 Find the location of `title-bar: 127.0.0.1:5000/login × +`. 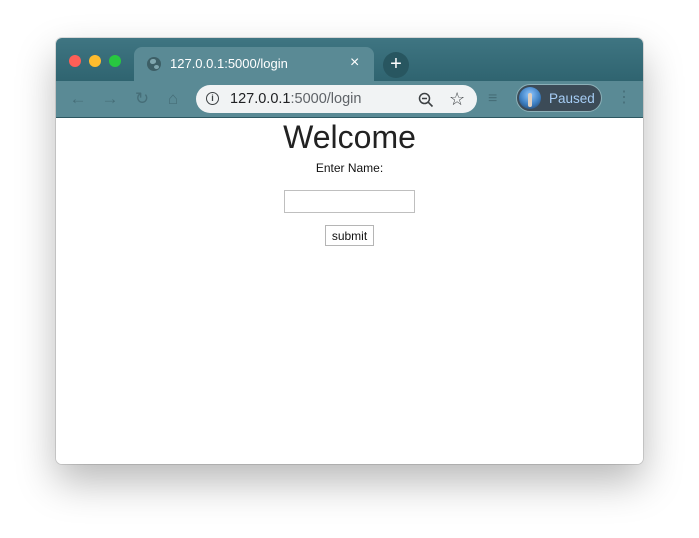

title-bar: 127.0.0.1:5000/login × + is located at coordinates (349, 59).